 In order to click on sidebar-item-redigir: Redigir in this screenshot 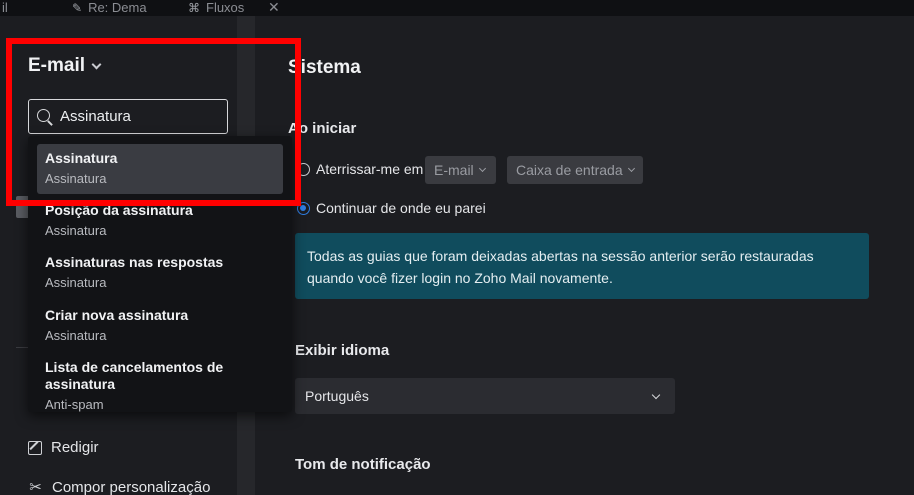, I will do `click(63, 447)`.